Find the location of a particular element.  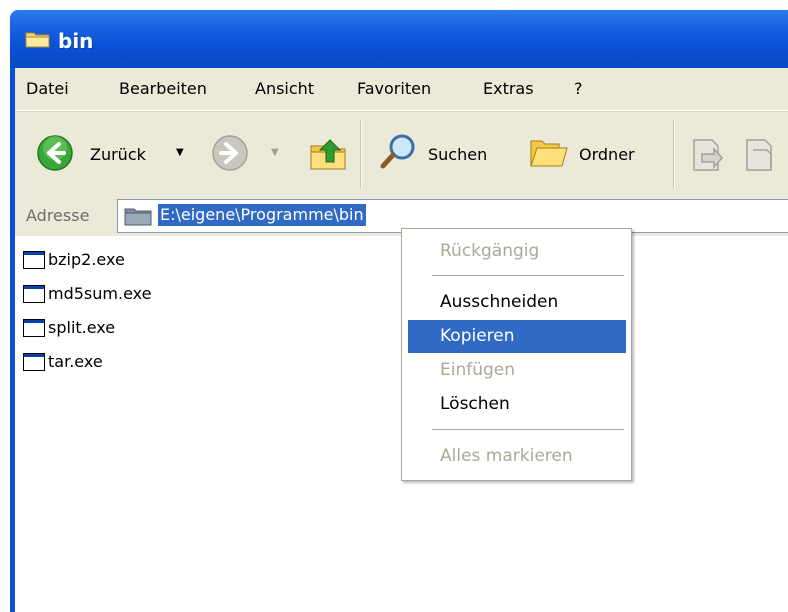

folders-button: Ordner is located at coordinates (594, 154).